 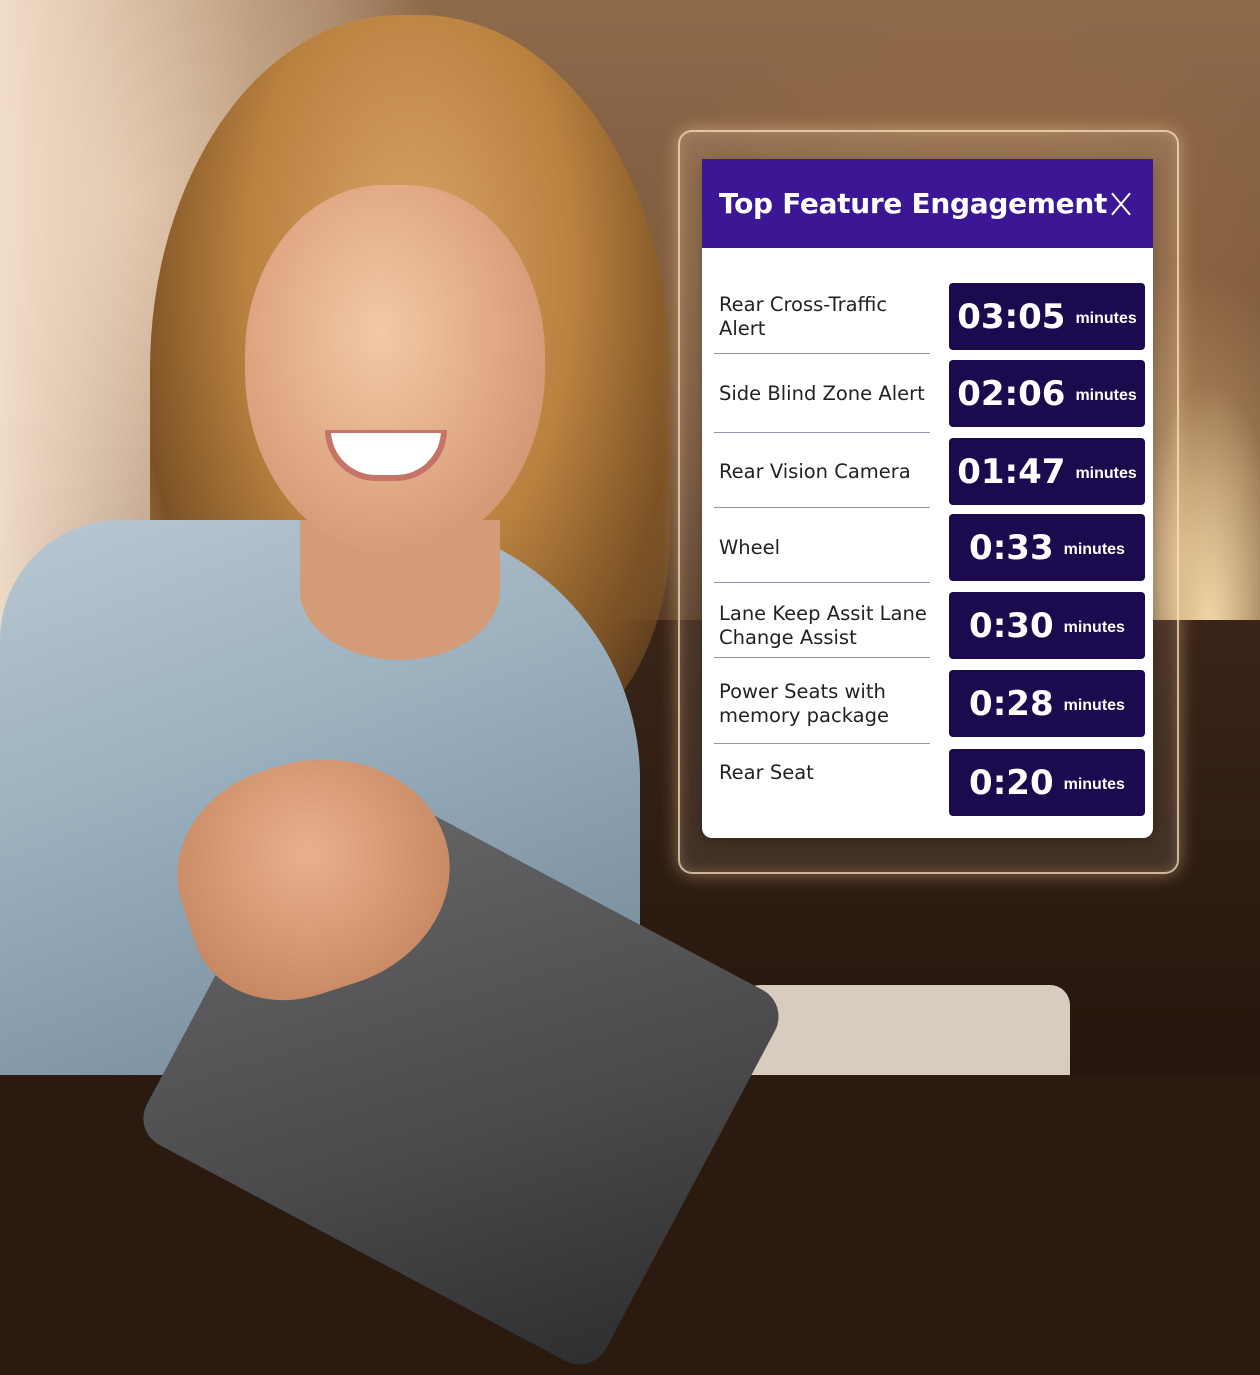 I want to click on feature-label: Rear Cross-Traffic Alert, so click(x=803, y=316).